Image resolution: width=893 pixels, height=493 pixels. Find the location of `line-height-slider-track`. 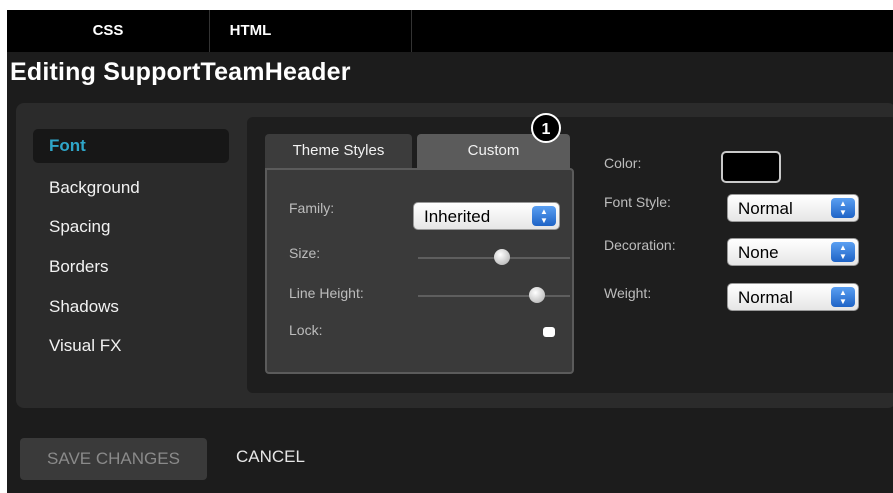

line-height-slider-track is located at coordinates (494, 296).